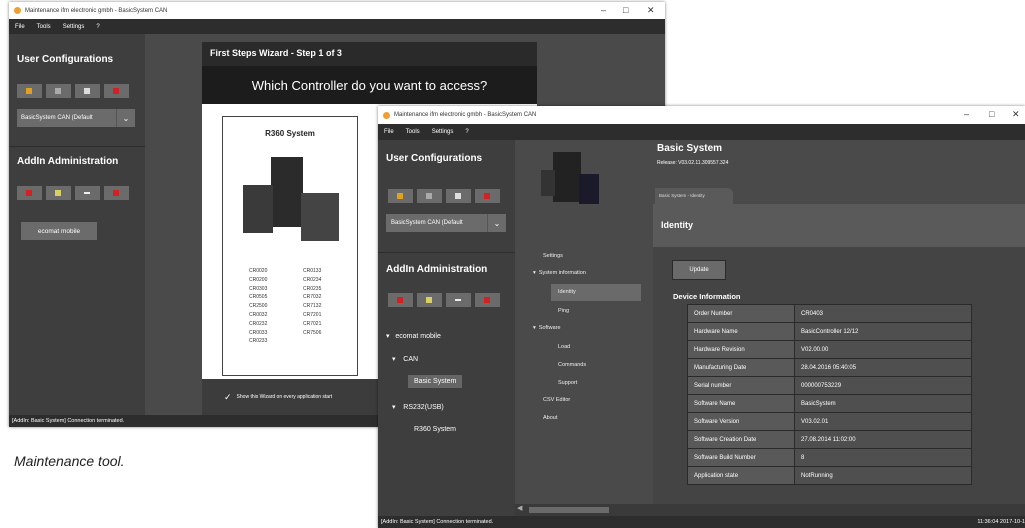 The width and height of the screenshot is (1025, 528). Describe the element at coordinates (427, 223) in the screenshot. I see `config-select-value: BasicSystem CAN (Default` at that location.